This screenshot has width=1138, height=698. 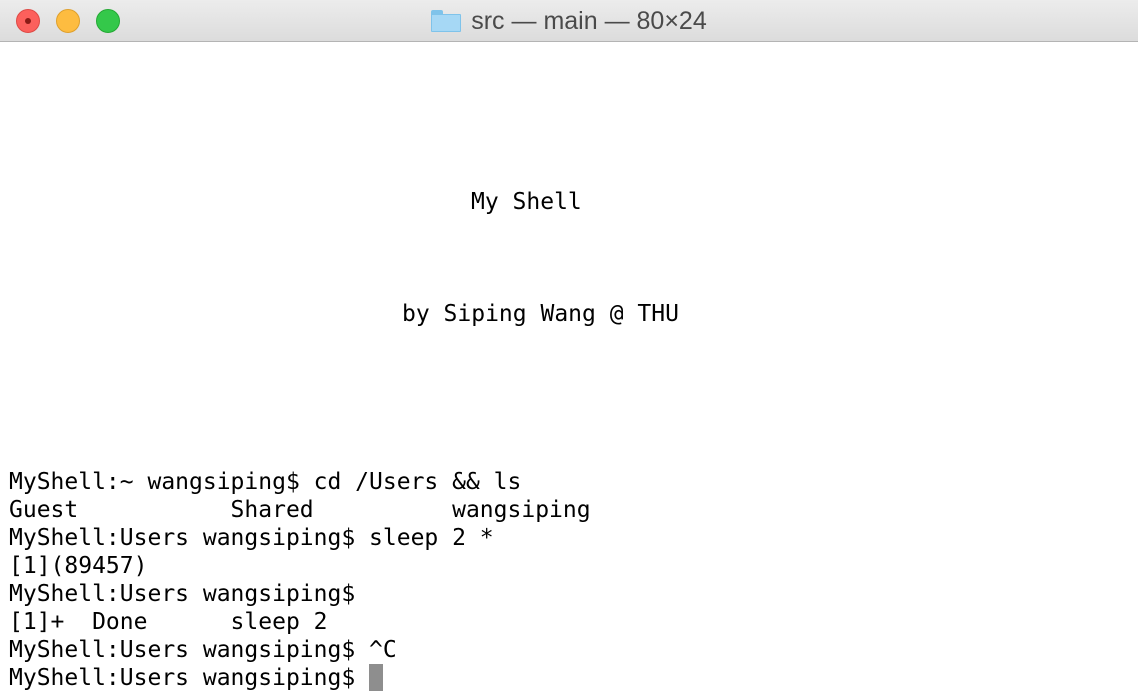 What do you see at coordinates (251, 538) in the screenshot?
I see `terminal-line: MyShell:Users wangsiping$ sleep 2 *` at bounding box center [251, 538].